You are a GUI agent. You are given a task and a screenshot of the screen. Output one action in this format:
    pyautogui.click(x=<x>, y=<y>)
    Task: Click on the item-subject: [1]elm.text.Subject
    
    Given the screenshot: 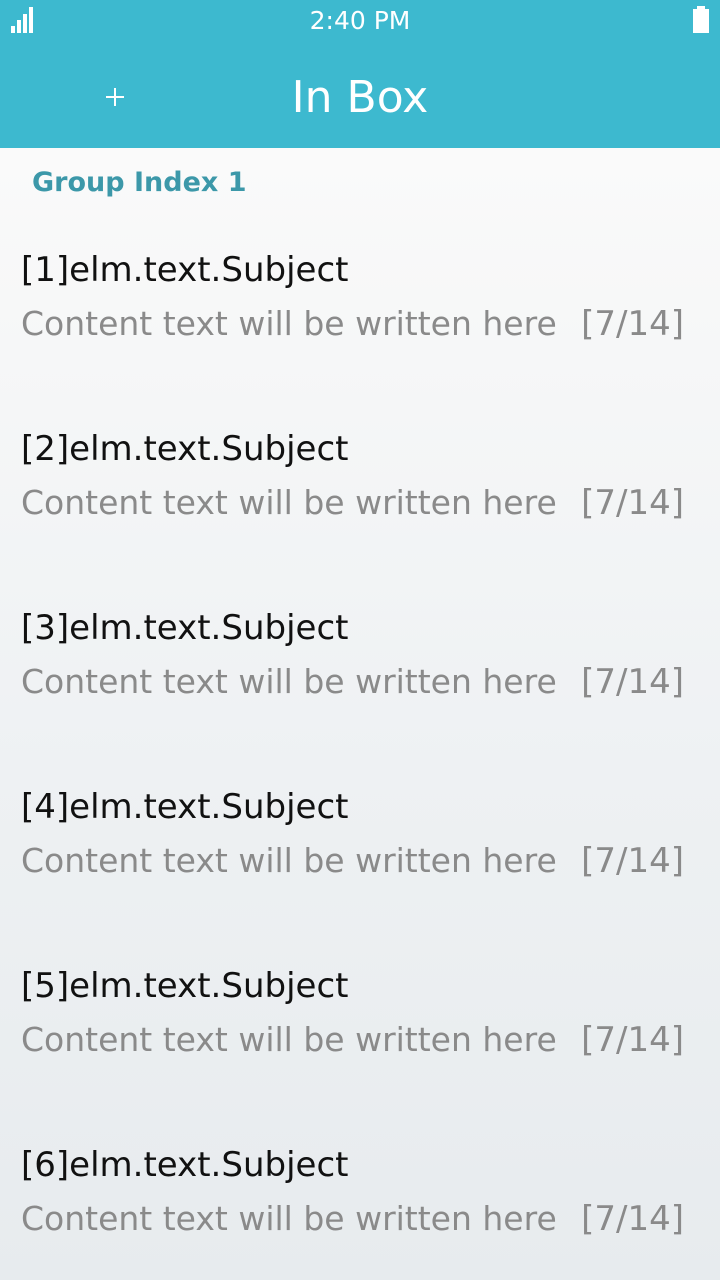 What is the action you would take?
    pyautogui.click(x=185, y=270)
    